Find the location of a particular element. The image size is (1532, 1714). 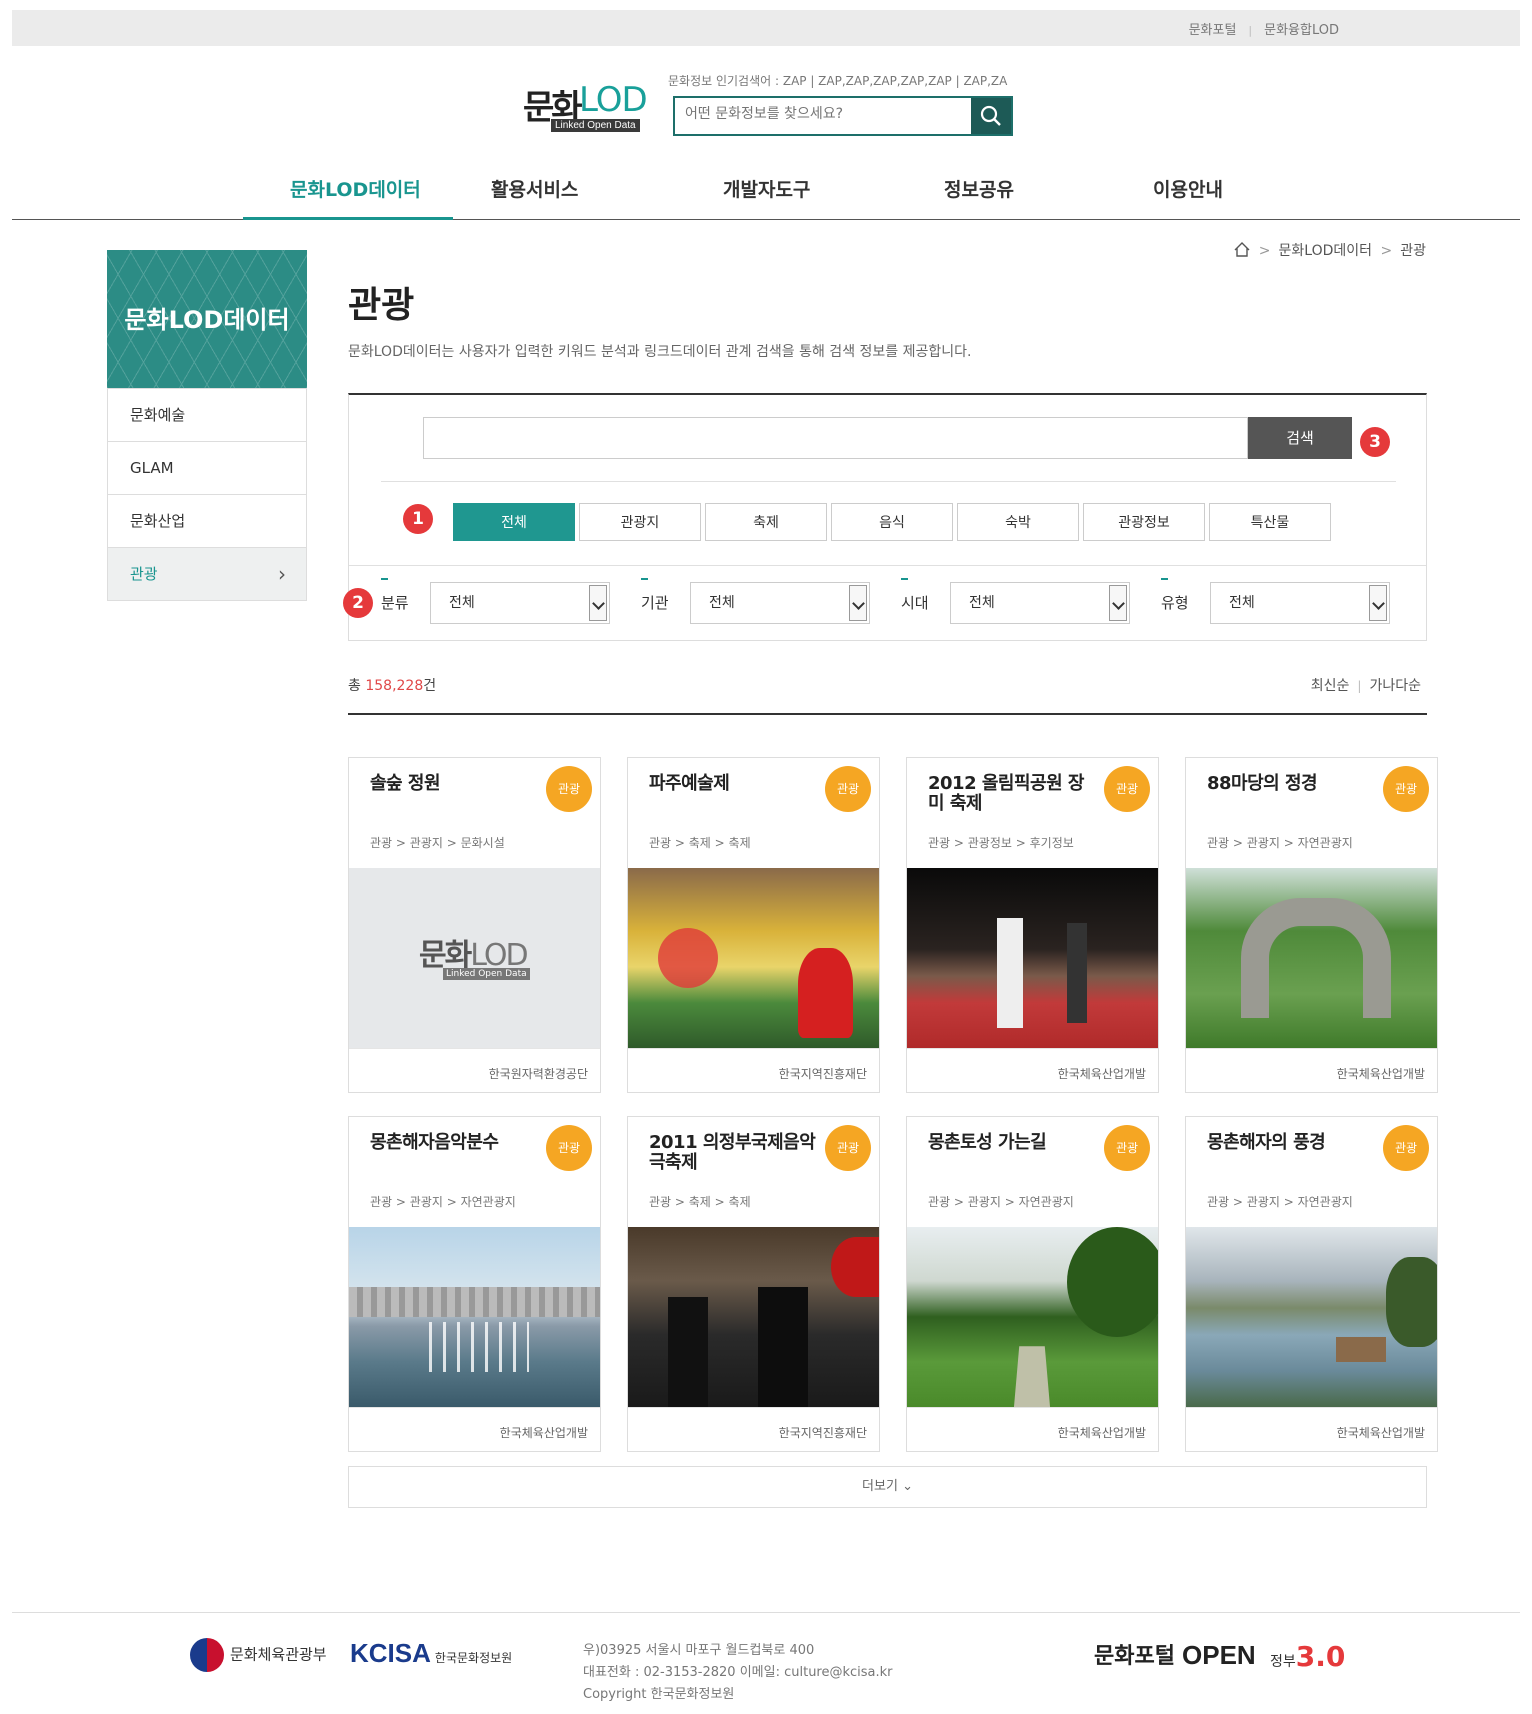

nav-active-indicator is located at coordinates (348, 218).